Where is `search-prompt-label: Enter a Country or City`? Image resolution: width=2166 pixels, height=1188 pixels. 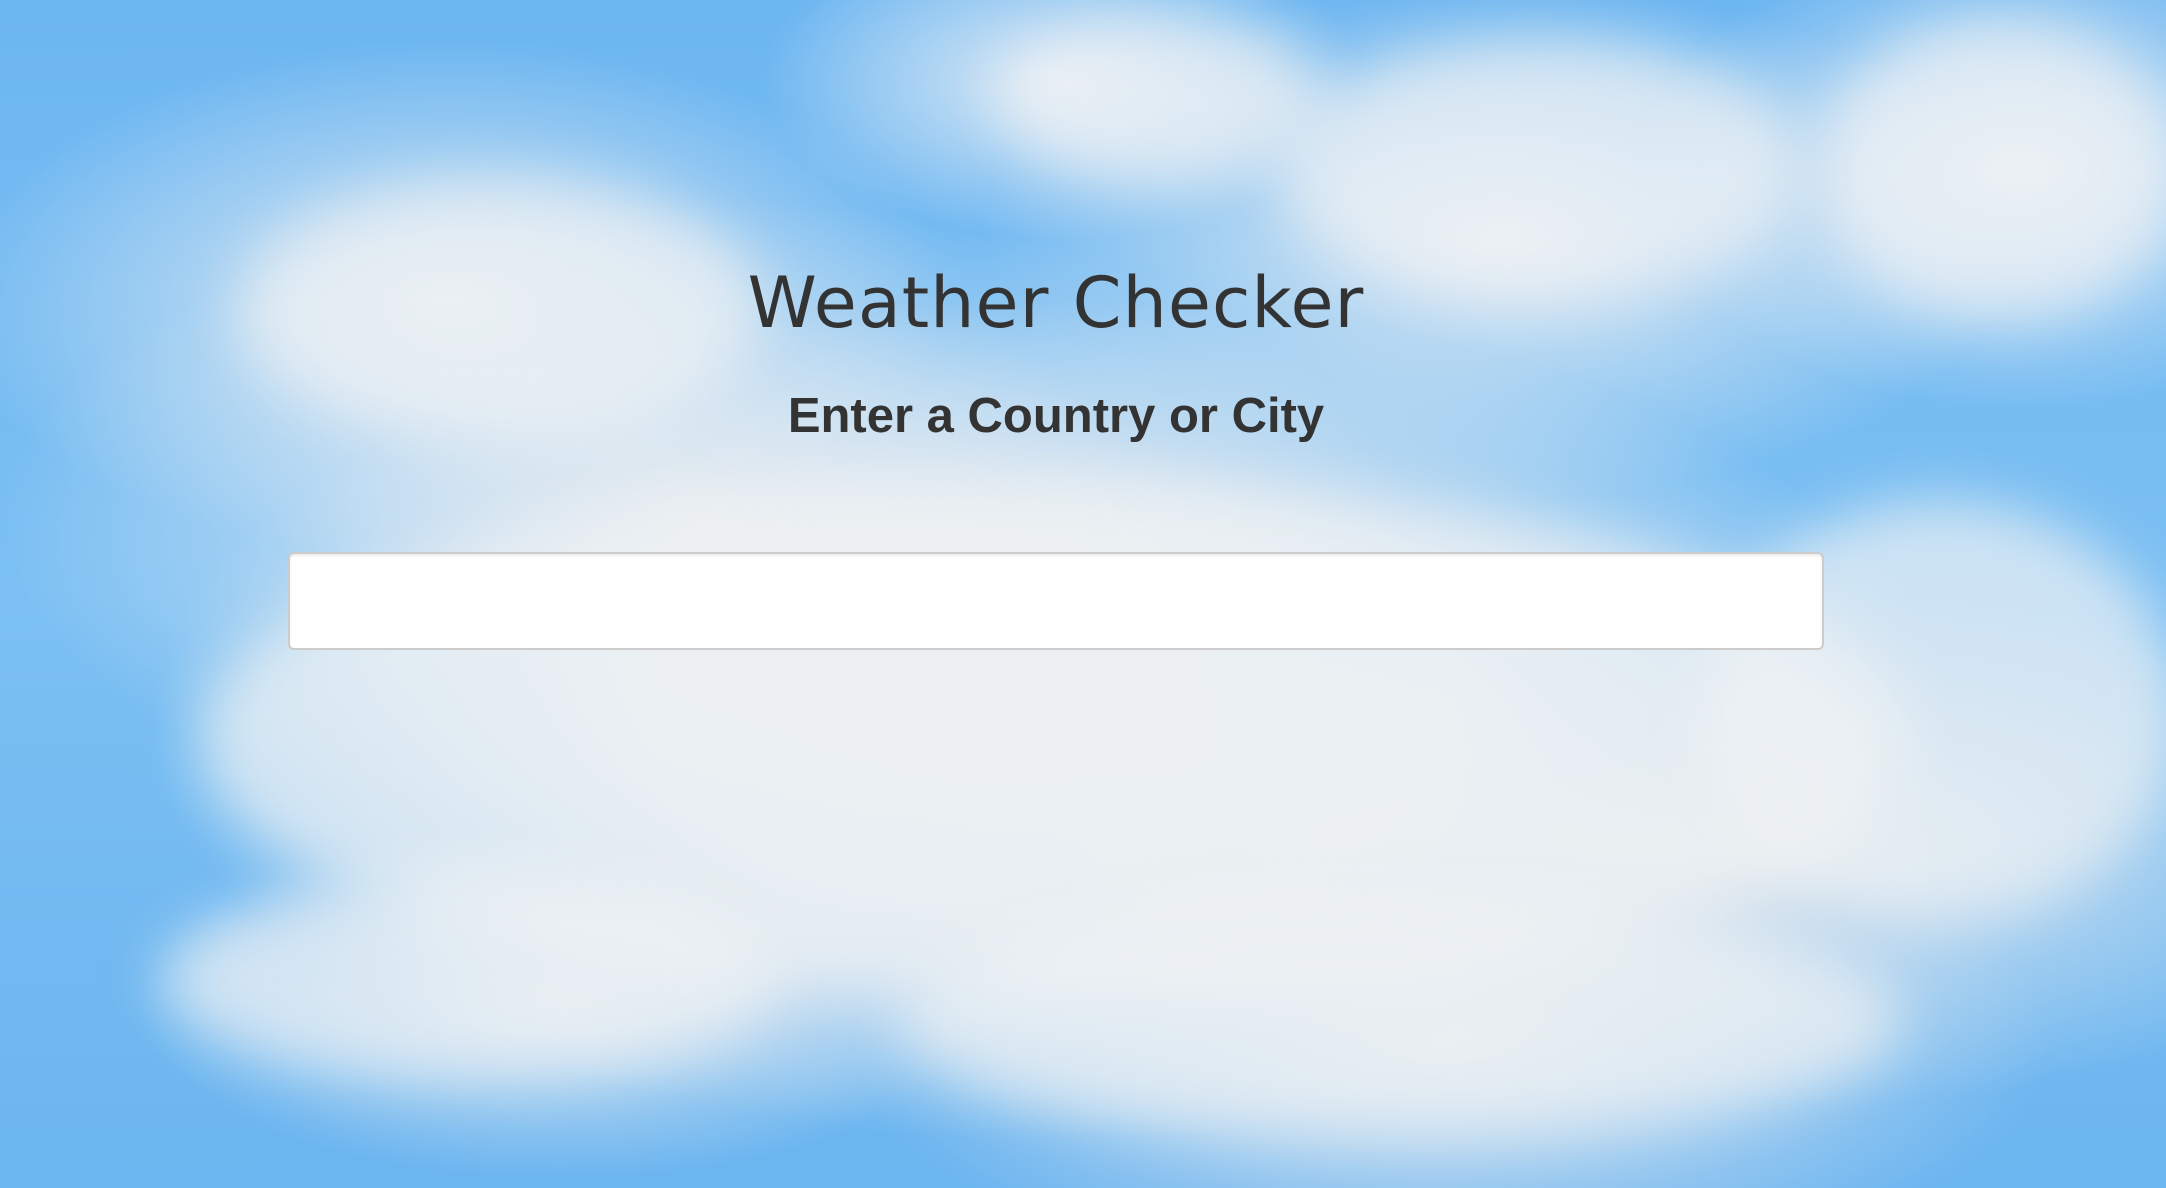
search-prompt-label: Enter a Country or City is located at coordinates (1056, 416).